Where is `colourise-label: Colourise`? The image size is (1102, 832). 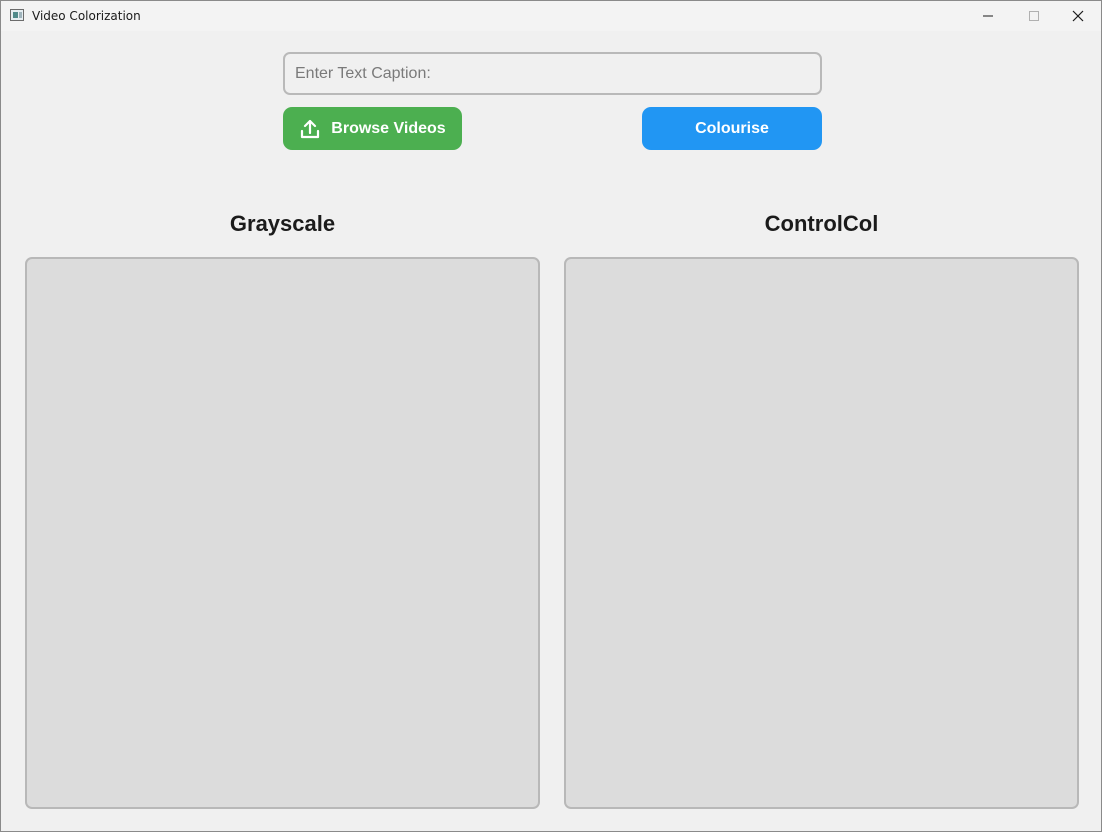 colourise-label: Colourise is located at coordinates (732, 128).